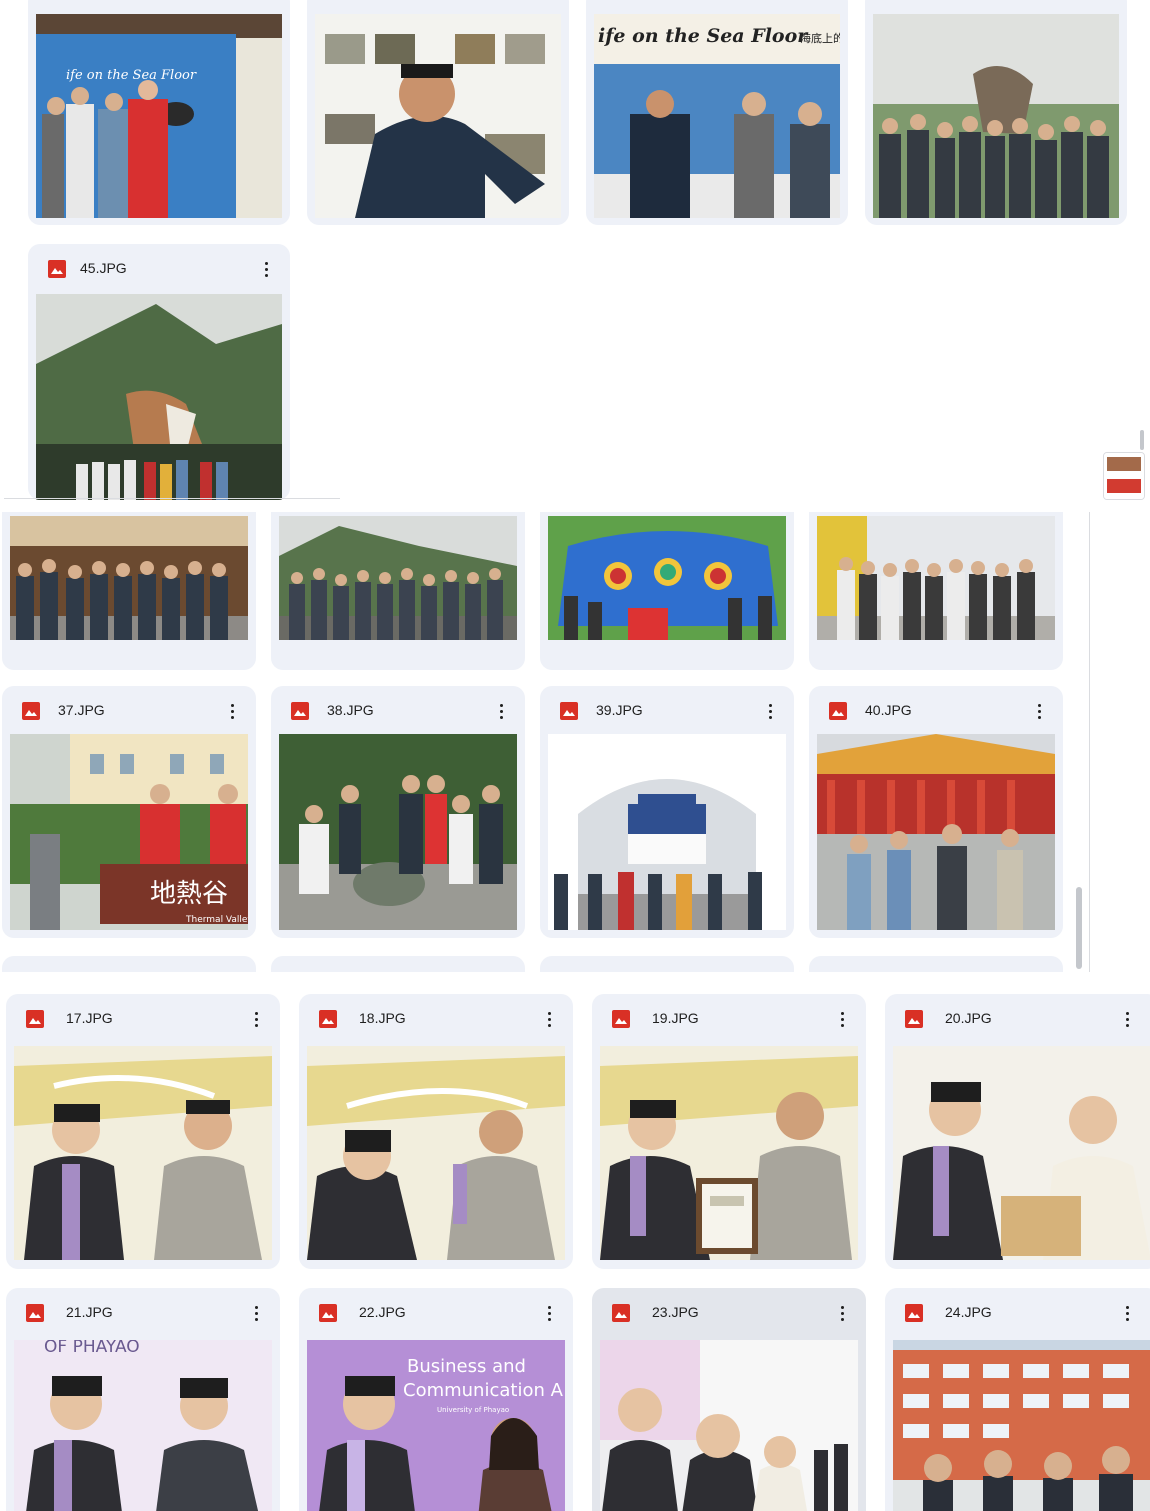 Image resolution: width=1150 pixels, height=1511 pixels. I want to click on photo-card: 40.JPG, so click(936, 812).